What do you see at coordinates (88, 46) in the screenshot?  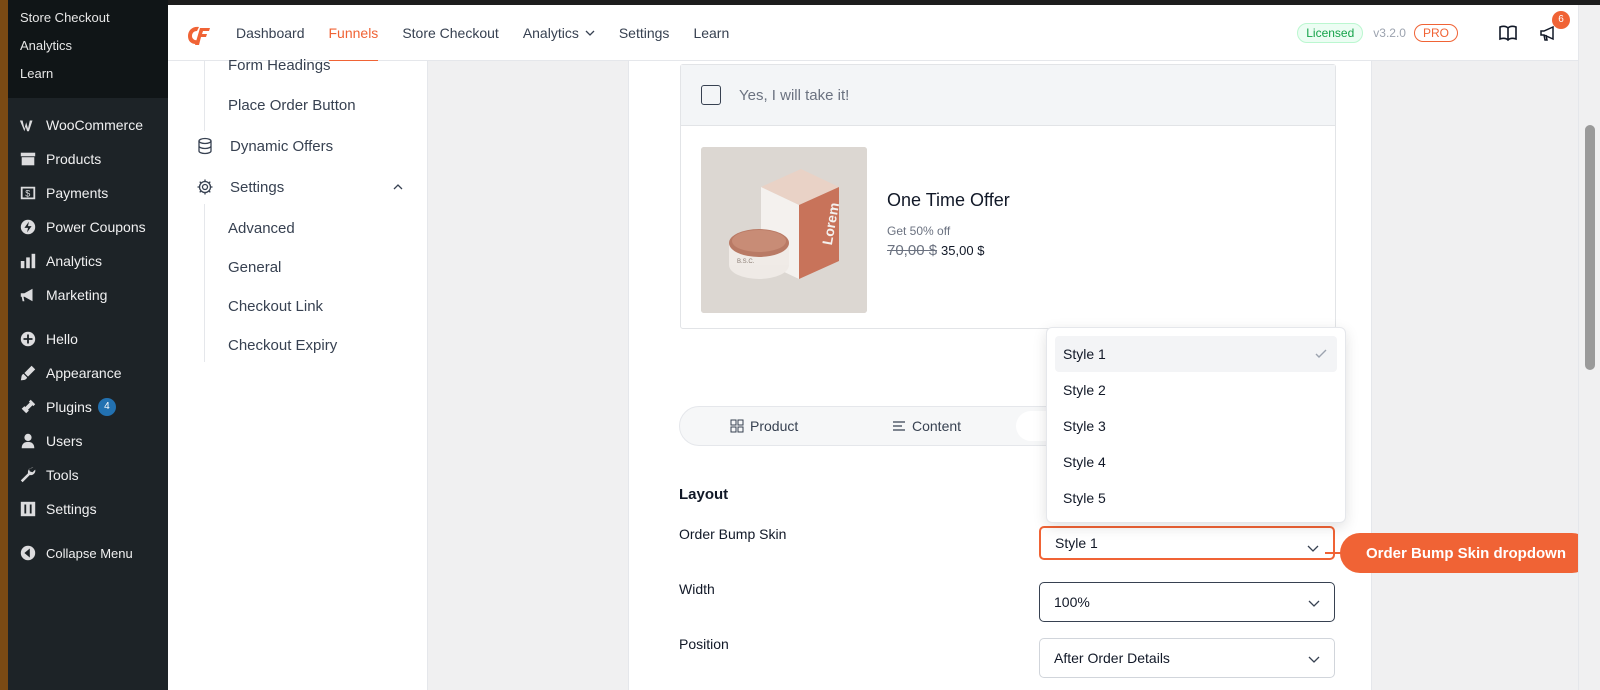 I see `submenu-analytics: Analytics` at bounding box center [88, 46].